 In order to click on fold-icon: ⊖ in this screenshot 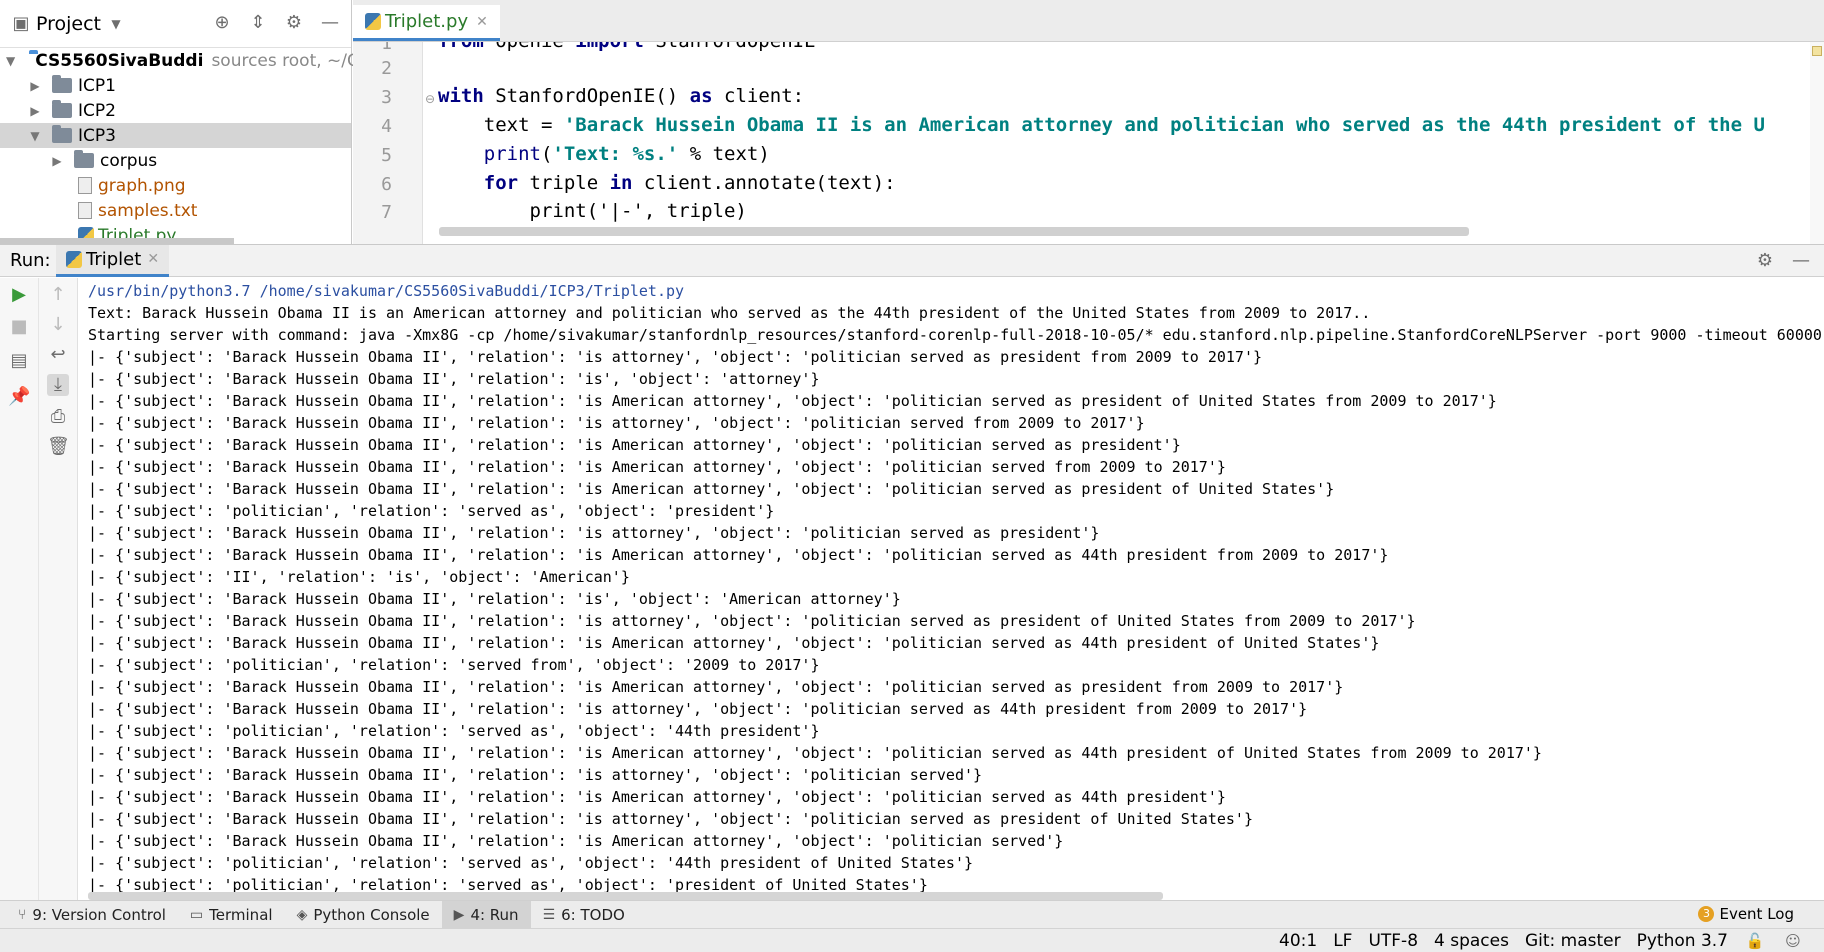, I will do `click(430, 99)`.